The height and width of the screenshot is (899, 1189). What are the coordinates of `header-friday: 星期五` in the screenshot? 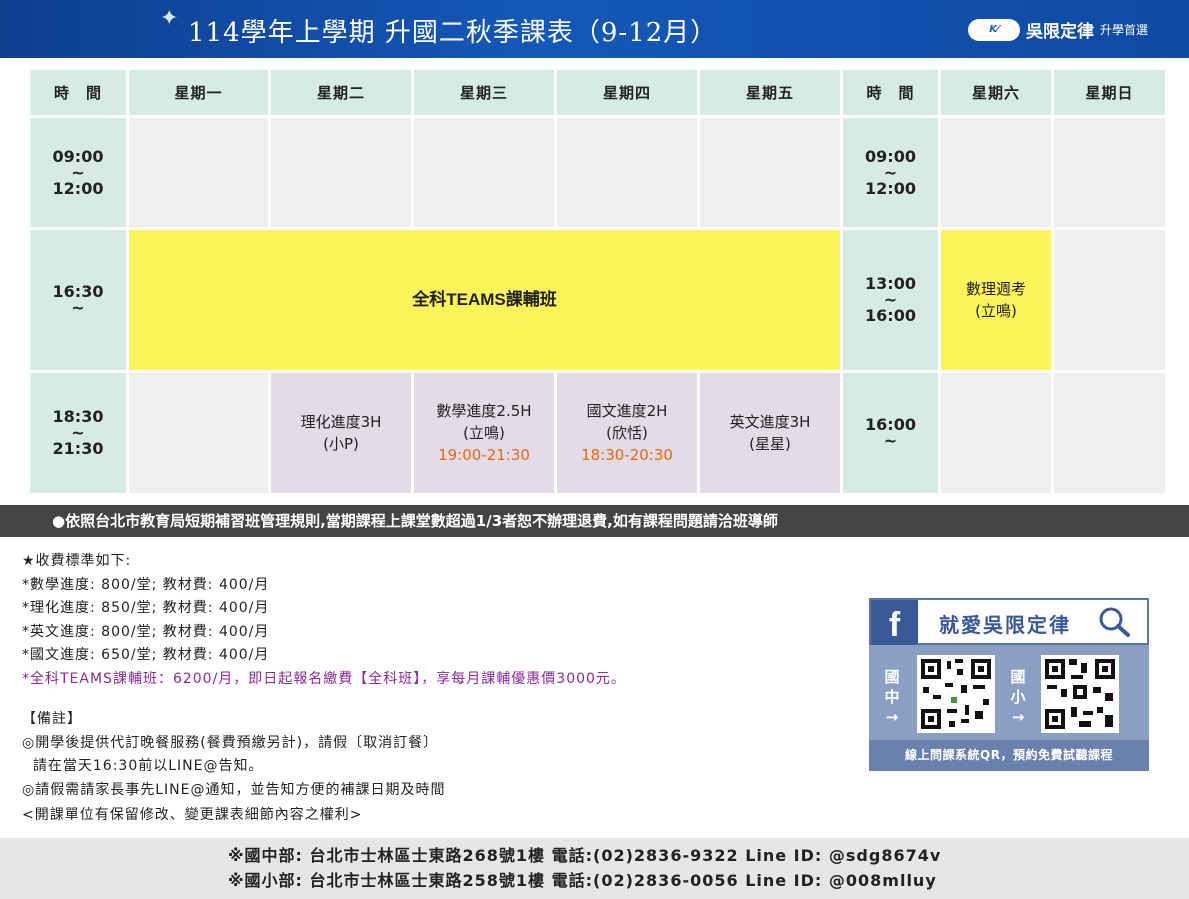 It's located at (770, 92).